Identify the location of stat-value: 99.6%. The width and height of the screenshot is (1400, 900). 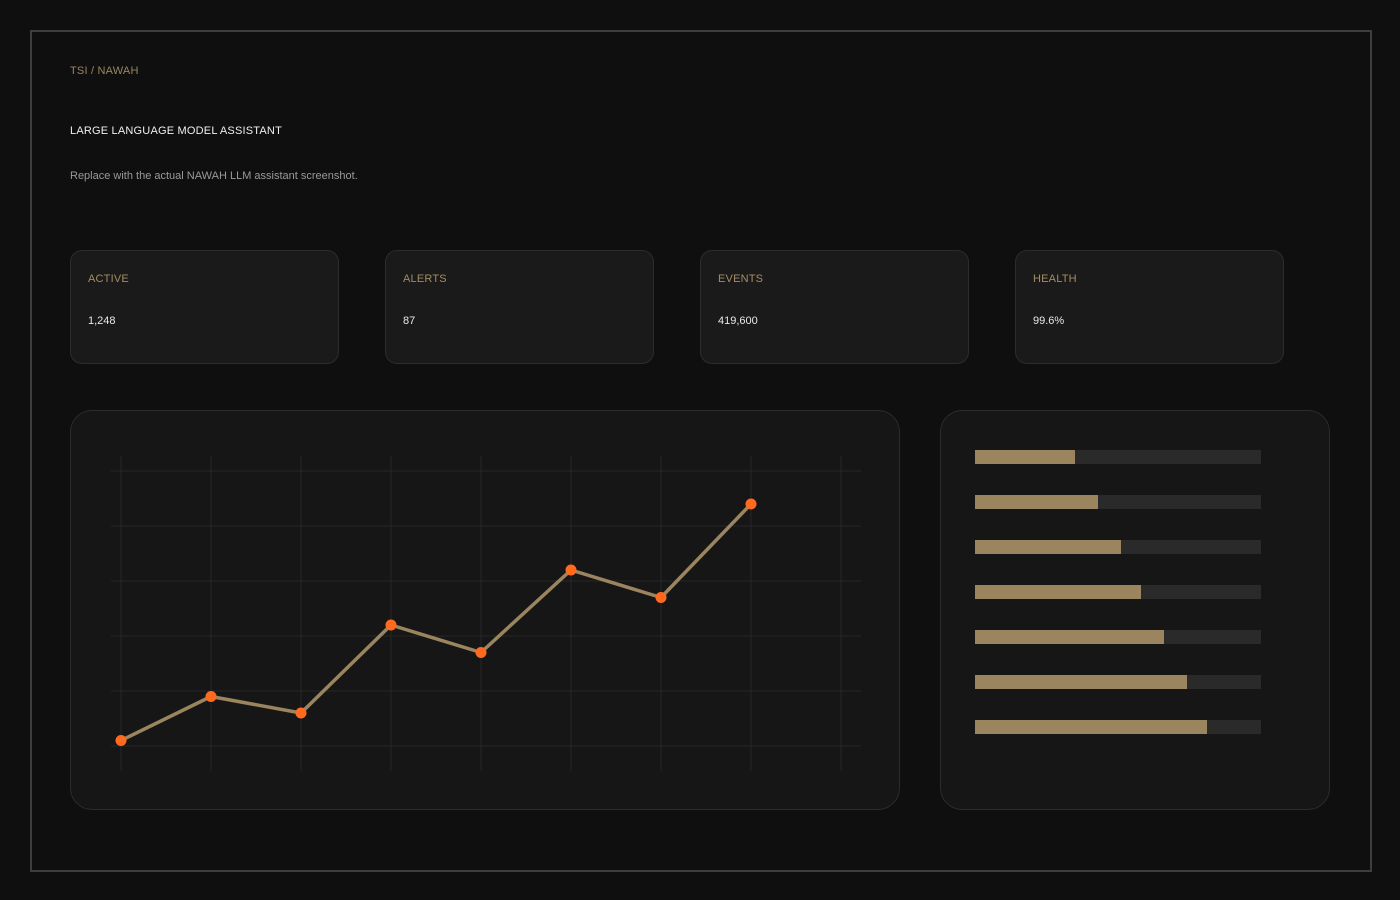
(1049, 321).